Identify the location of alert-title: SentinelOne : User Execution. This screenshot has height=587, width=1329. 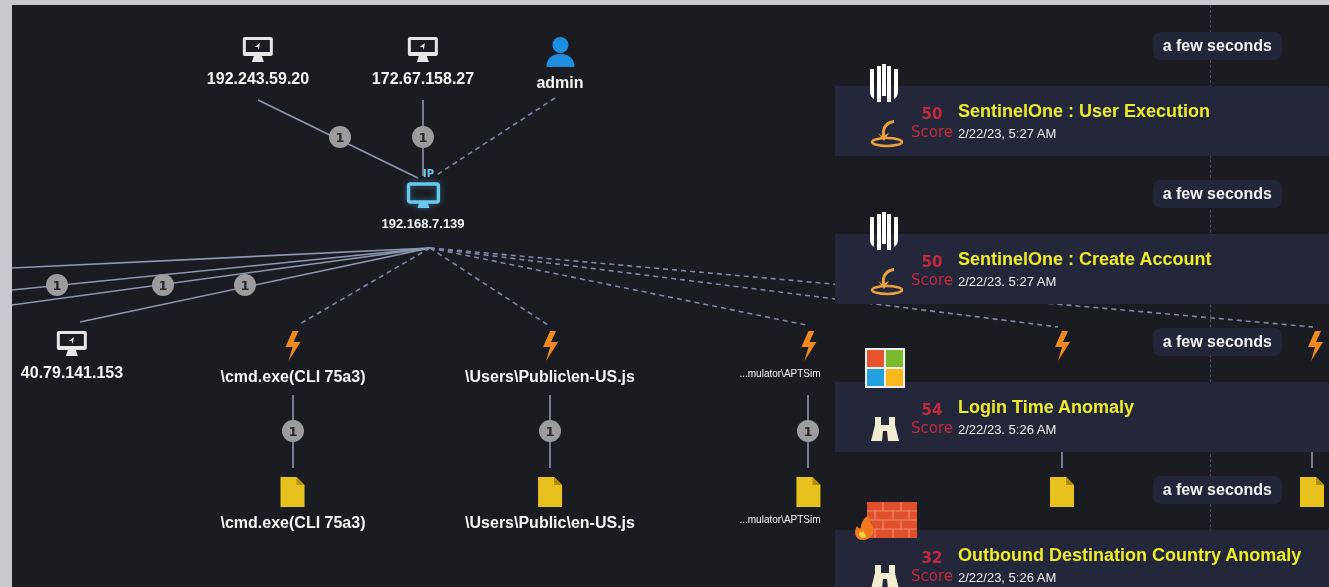
(1084, 111).